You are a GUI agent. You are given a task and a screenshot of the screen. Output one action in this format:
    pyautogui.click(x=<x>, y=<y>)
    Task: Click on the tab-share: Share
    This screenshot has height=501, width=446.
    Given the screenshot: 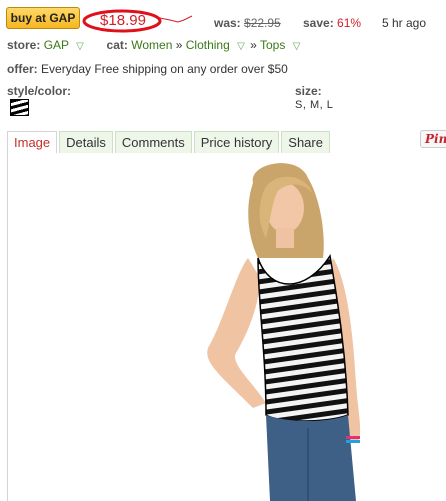 What is the action you would take?
    pyautogui.click(x=305, y=142)
    